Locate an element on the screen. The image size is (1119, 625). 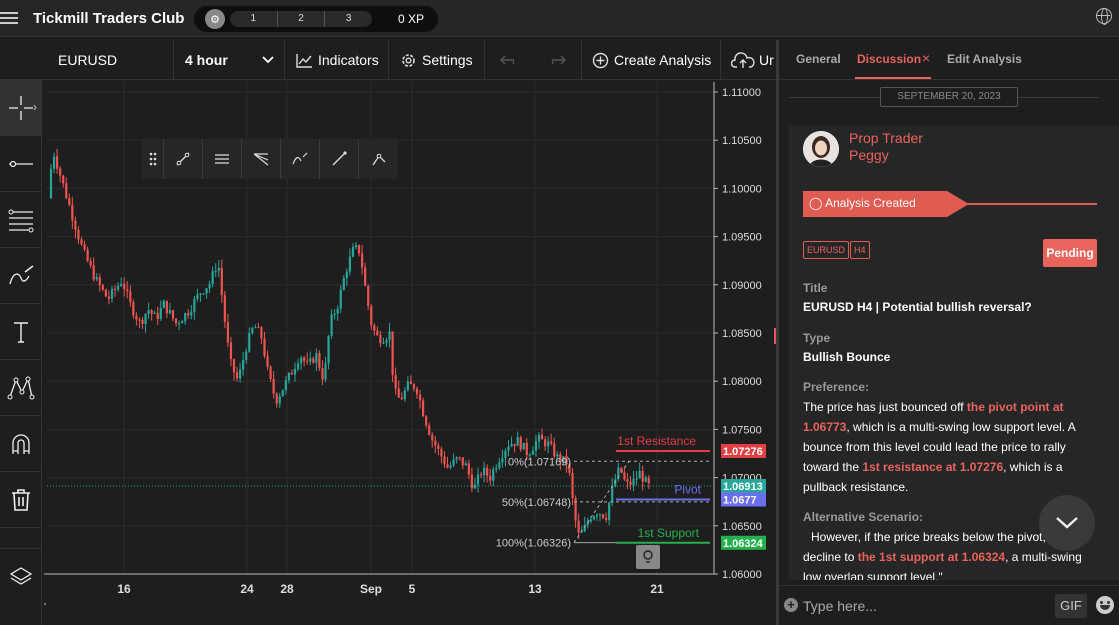
message-composer: + GIF is located at coordinates (949, 605).